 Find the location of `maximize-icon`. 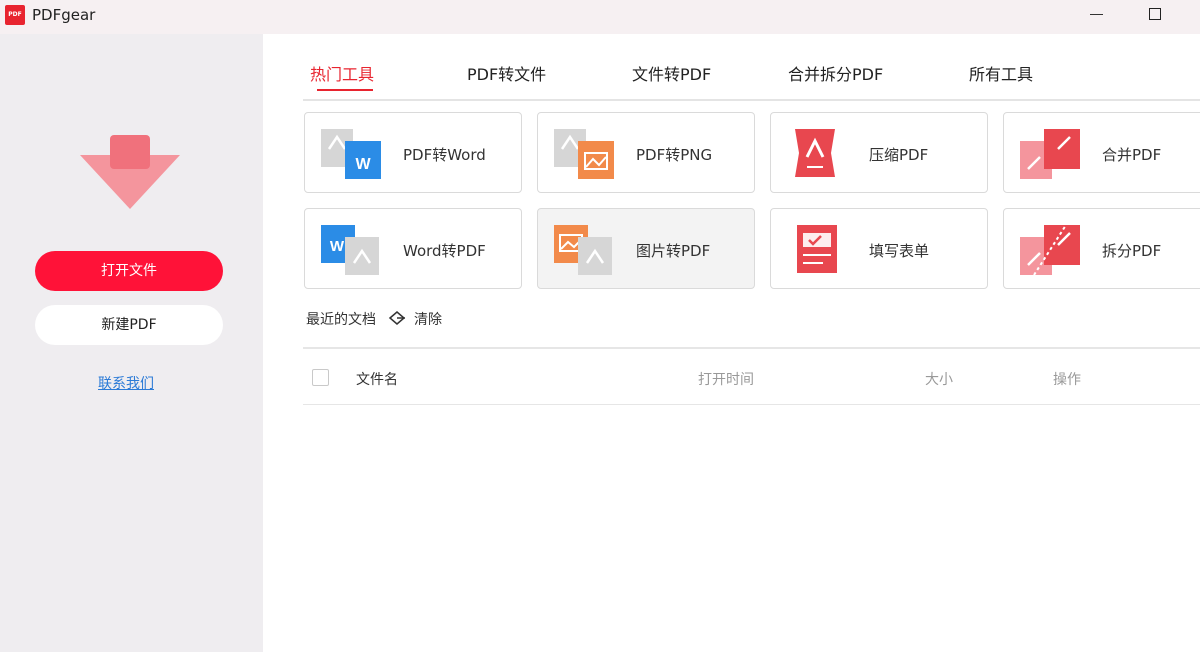

maximize-icon is located at coordinates (1155, 14).